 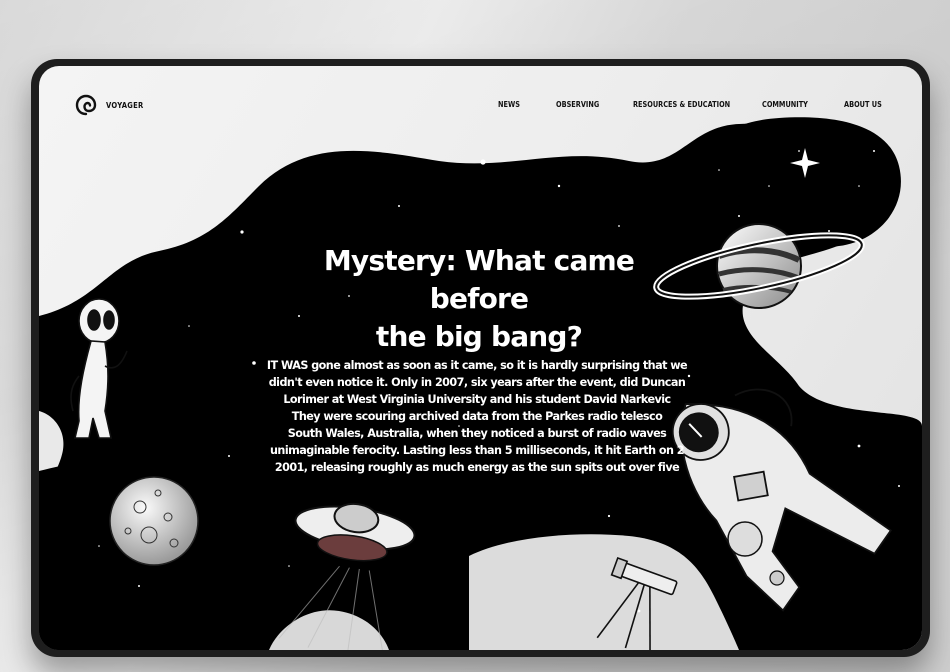 I want to click on nav-community: COMMUNITY, so click(x=785, y=104).